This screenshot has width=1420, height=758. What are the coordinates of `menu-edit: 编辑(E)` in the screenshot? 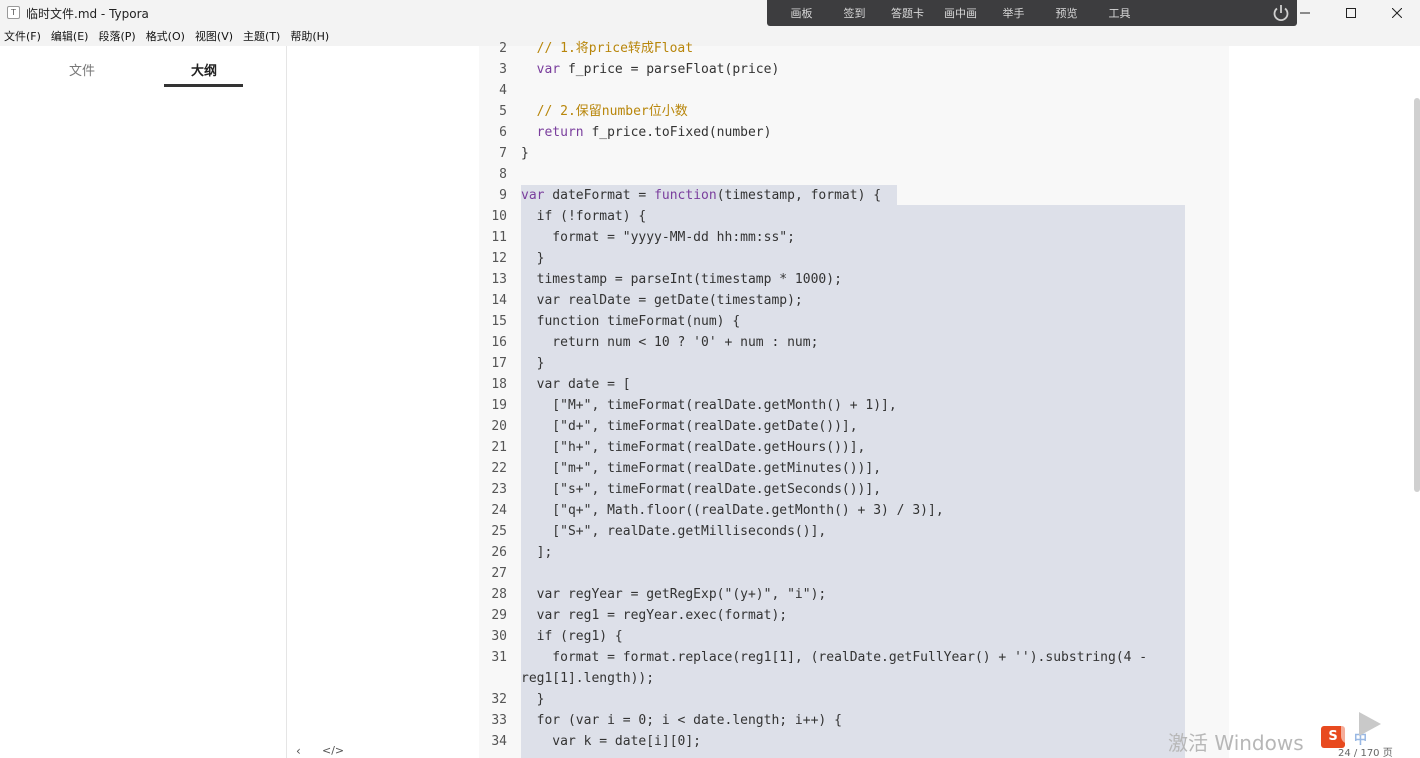 It's located at (70, 36).